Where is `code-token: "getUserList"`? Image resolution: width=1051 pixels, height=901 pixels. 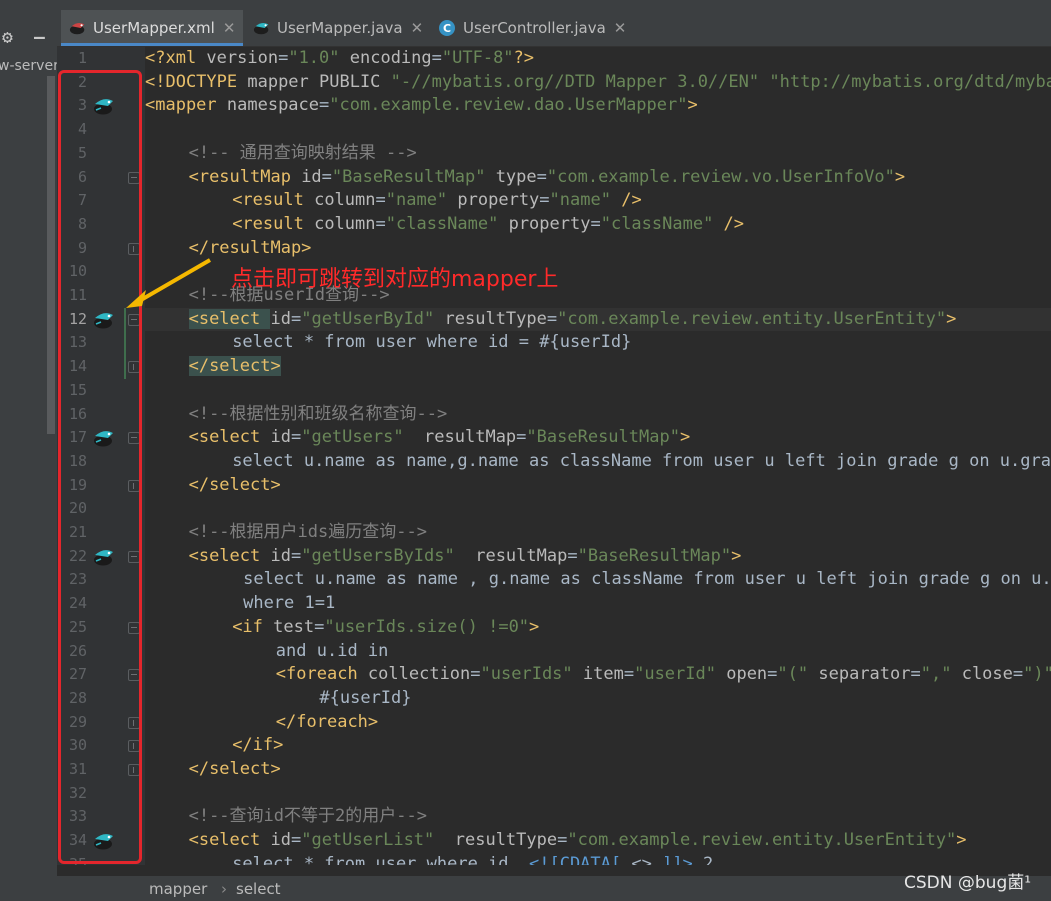
code-token: "getUserList" is located at coordinates (368, 840).